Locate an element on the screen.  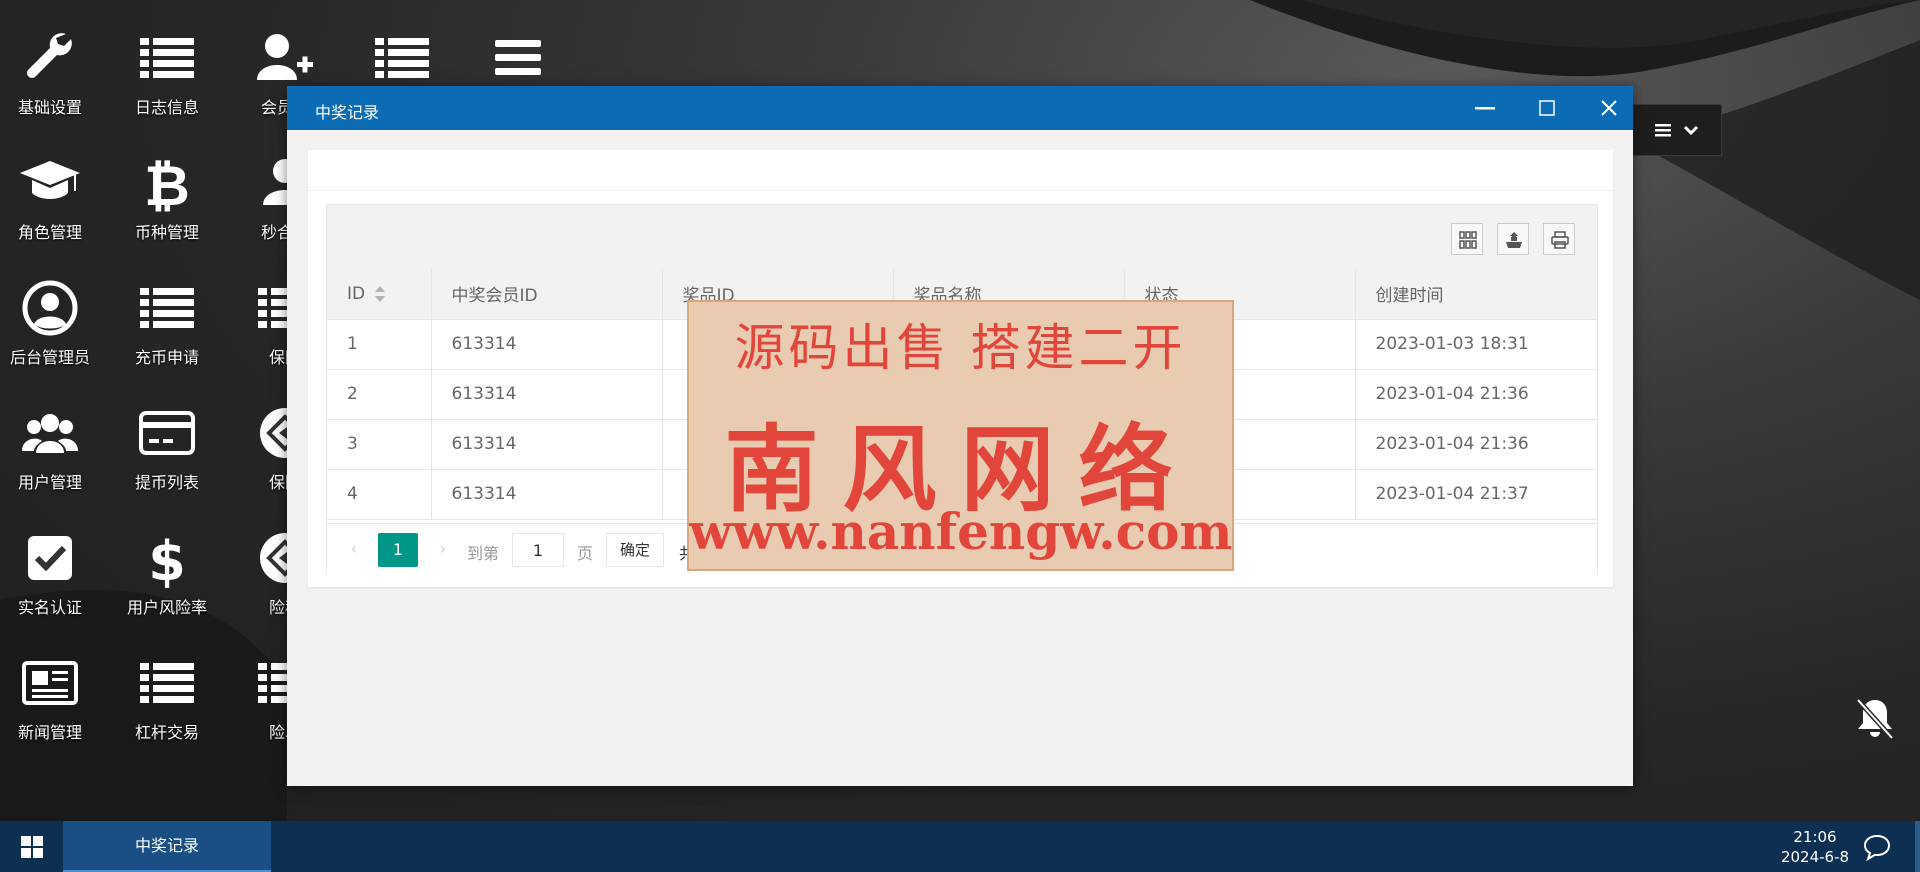
minimize-button is located at coordinates (1485, 108).